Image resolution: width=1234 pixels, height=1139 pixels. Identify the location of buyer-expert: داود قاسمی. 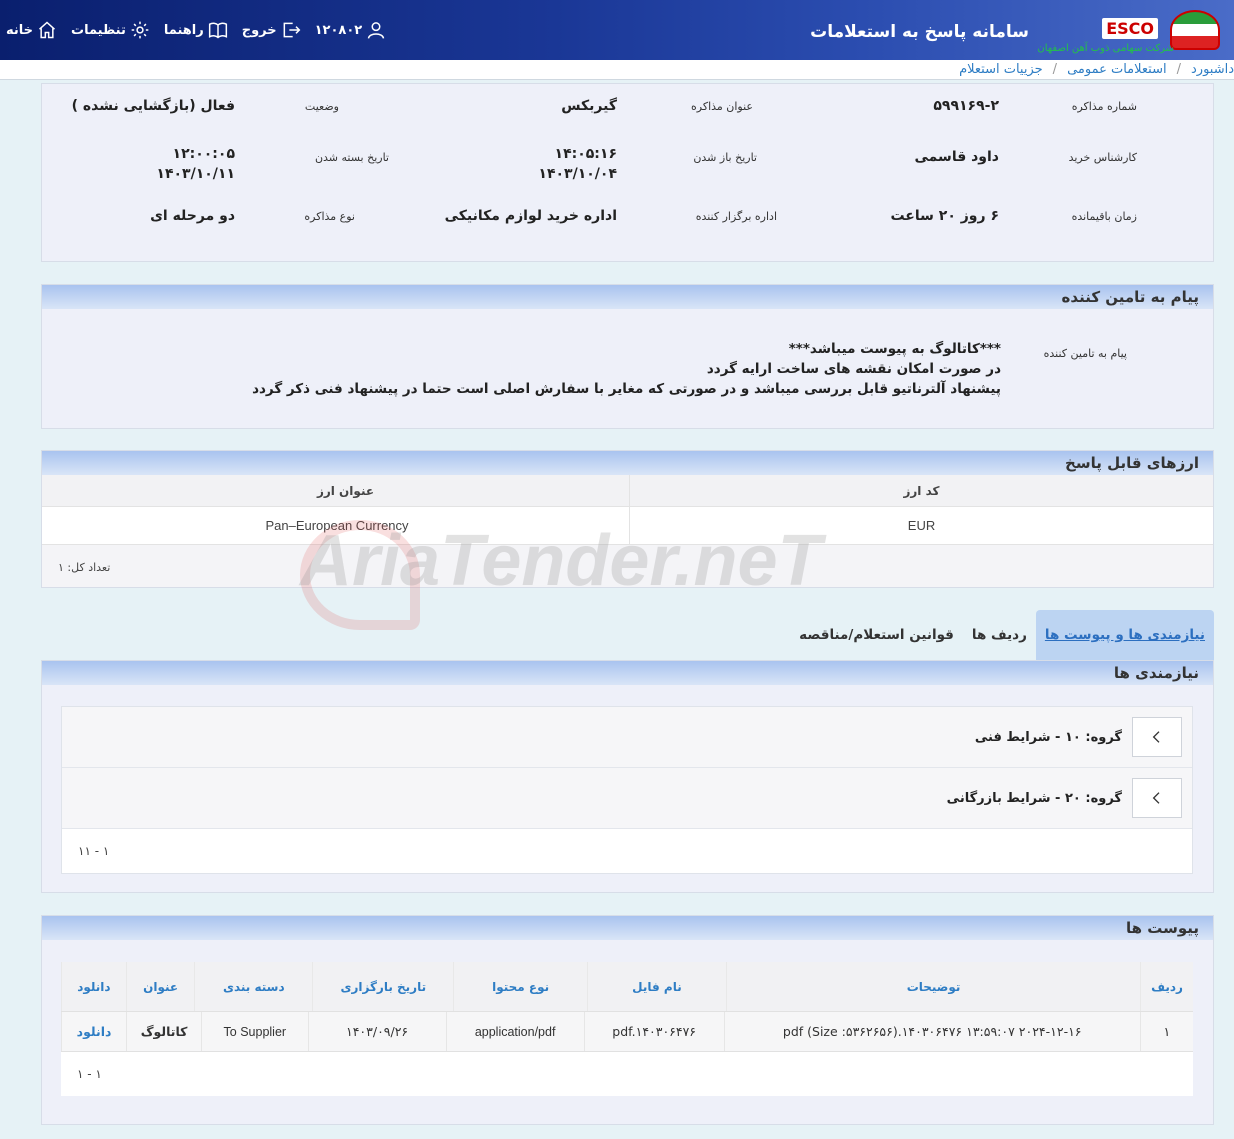
(957, 157).